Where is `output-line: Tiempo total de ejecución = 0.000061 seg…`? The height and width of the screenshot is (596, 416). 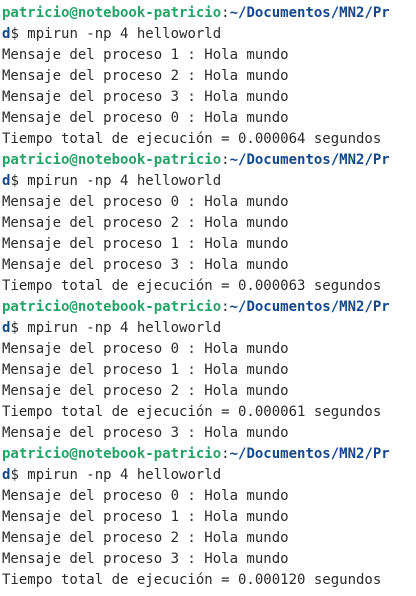 output-line: Tiempo total de ejecución = 0.000061 seg… is located at coordinates (192, 412).